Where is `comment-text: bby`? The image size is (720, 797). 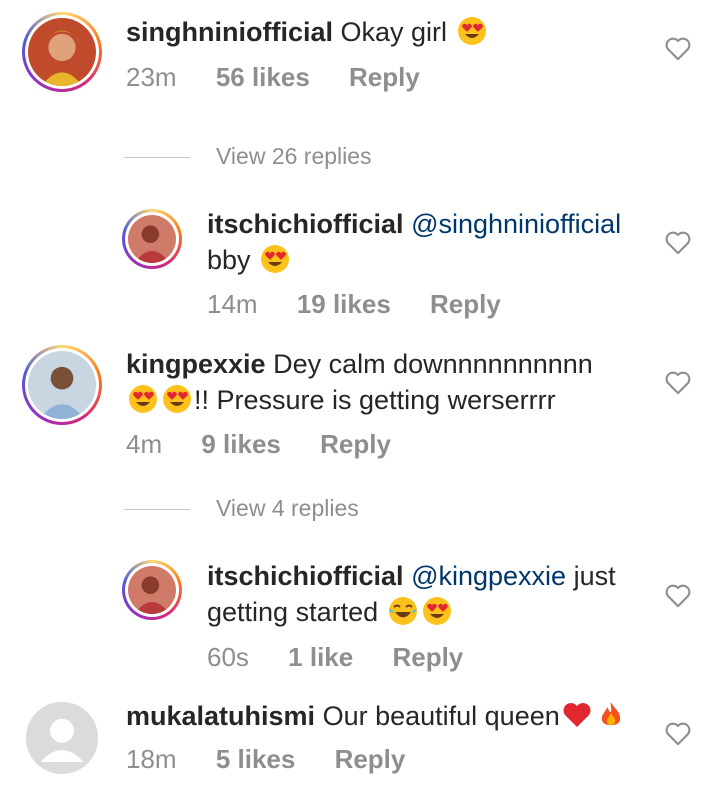
comment-text: bby is located at coordinates (229, 260).